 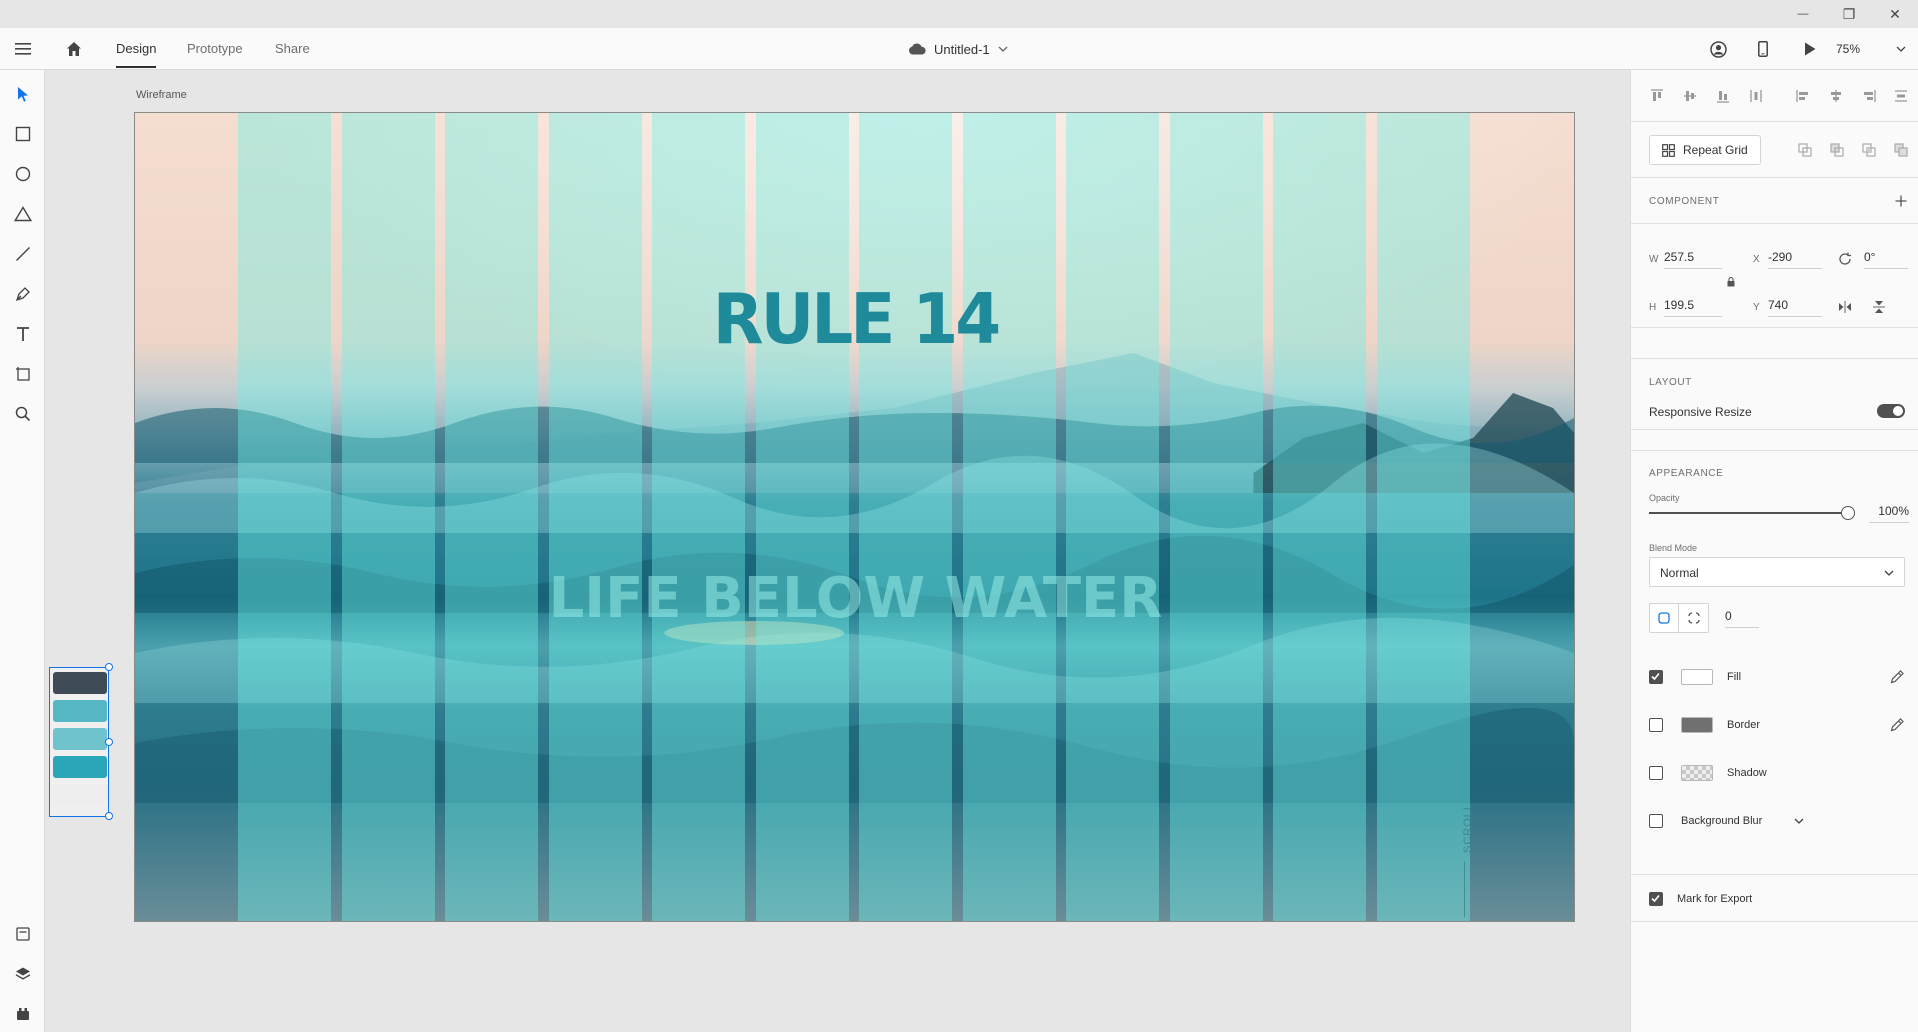 I want to click on ellipse-icon, so click(x=22, y=174).